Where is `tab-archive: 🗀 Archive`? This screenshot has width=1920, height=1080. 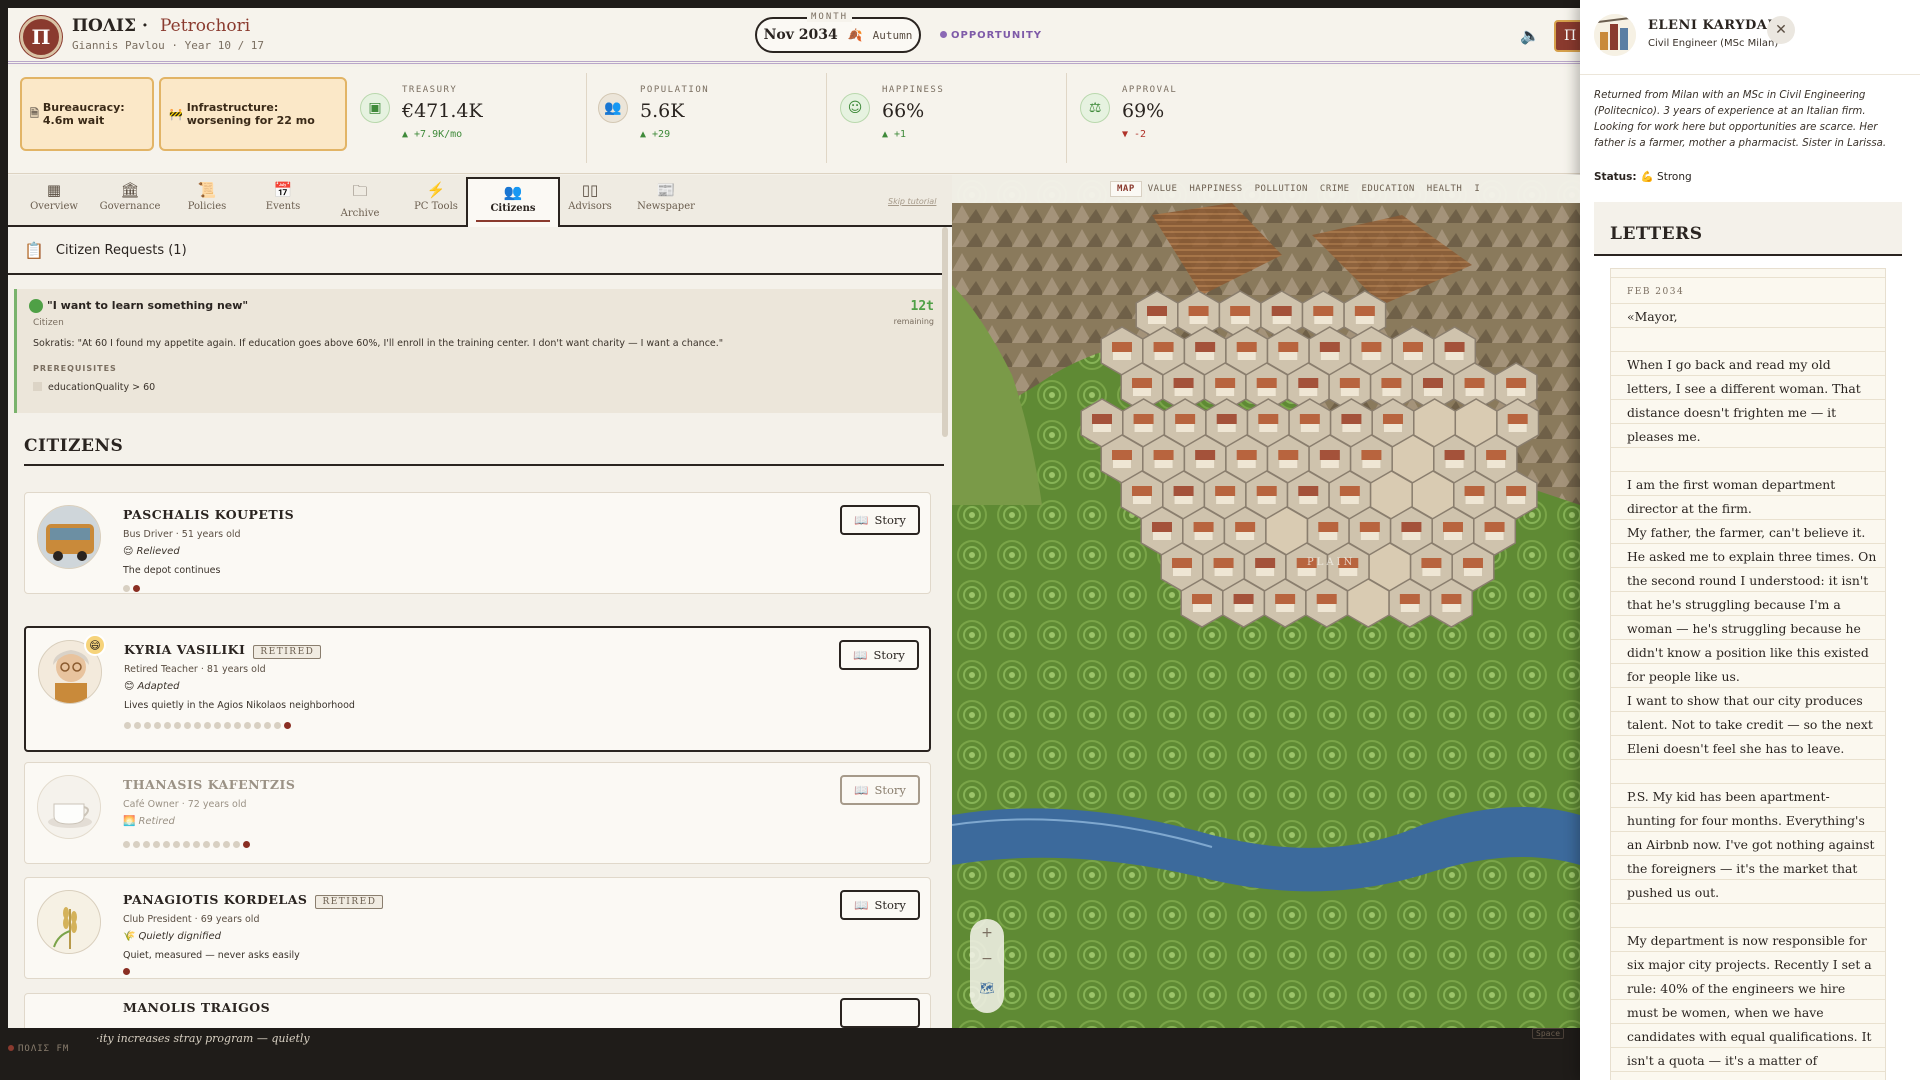
tab-archive: 🗀 Archive is located at coordinates (360, 200).